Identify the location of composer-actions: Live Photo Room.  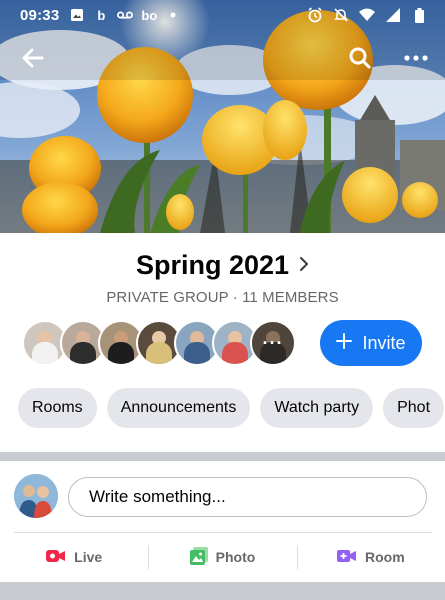
(222, 557).